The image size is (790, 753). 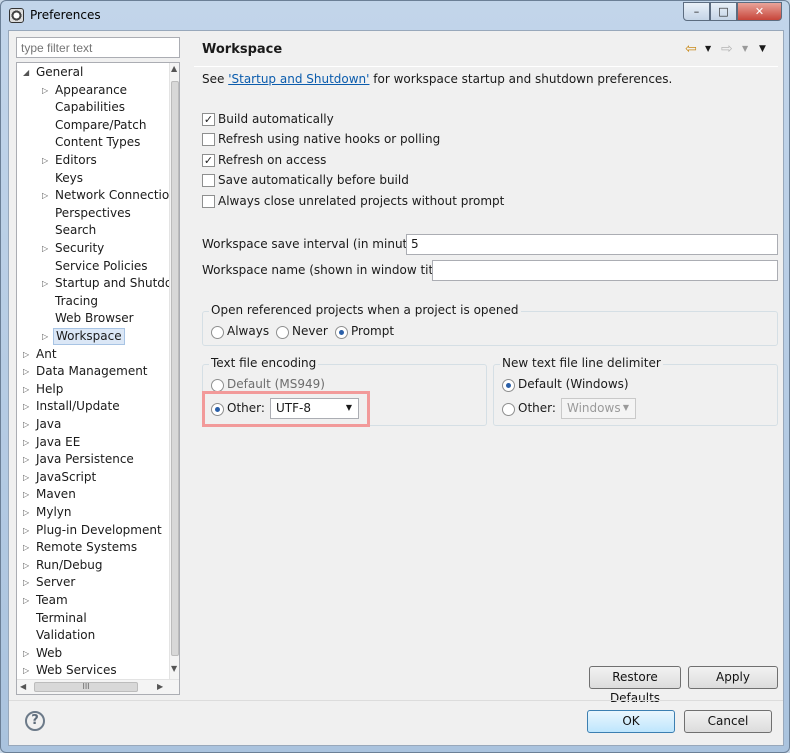 What do you see at coordinates (94, 530) in the screenshot?
I see `tree-item: ▷ Plug-in Development` at bounding box center [94, 530].